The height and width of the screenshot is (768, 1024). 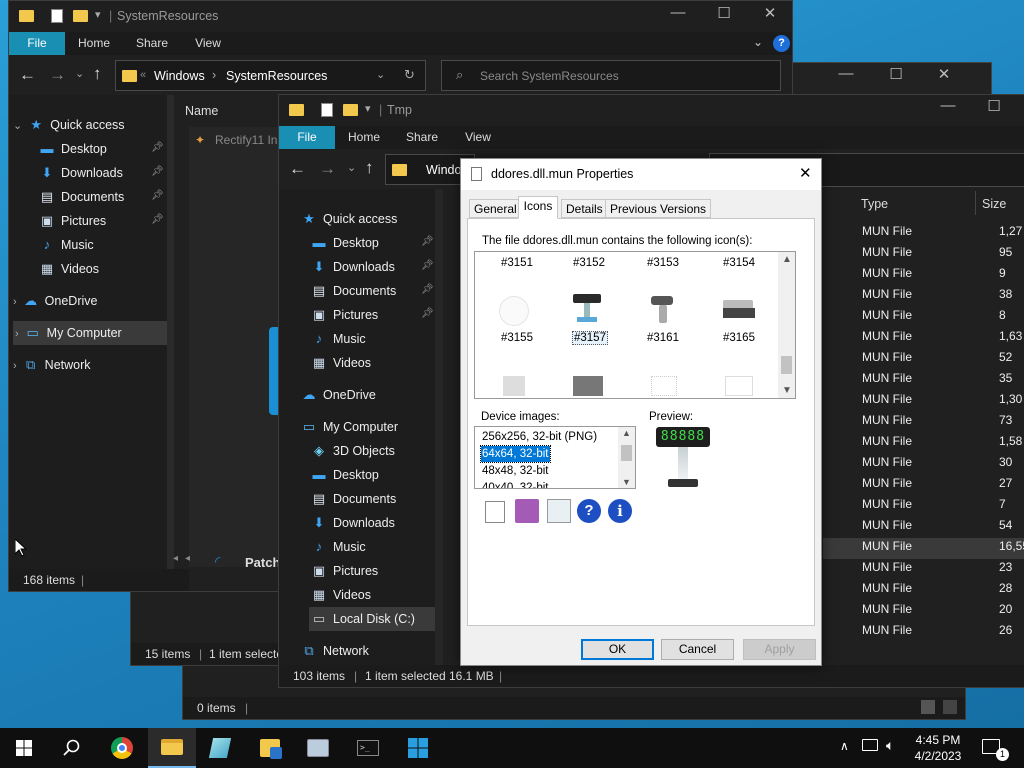 What do you see at coordinates (626, 457) in the screenshot?
I see `list-scrollbar: ▲ ▼` at bounding box center [626, 457].